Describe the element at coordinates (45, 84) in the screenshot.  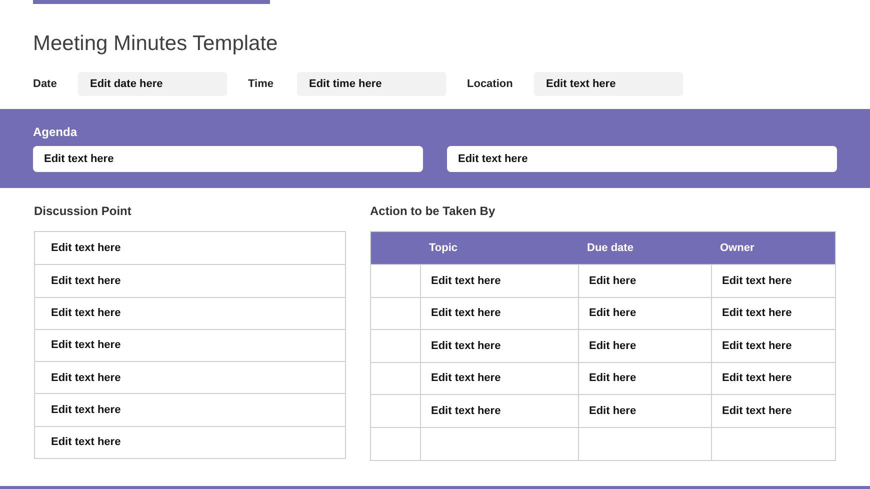
I see `field-label: Date` at that location.